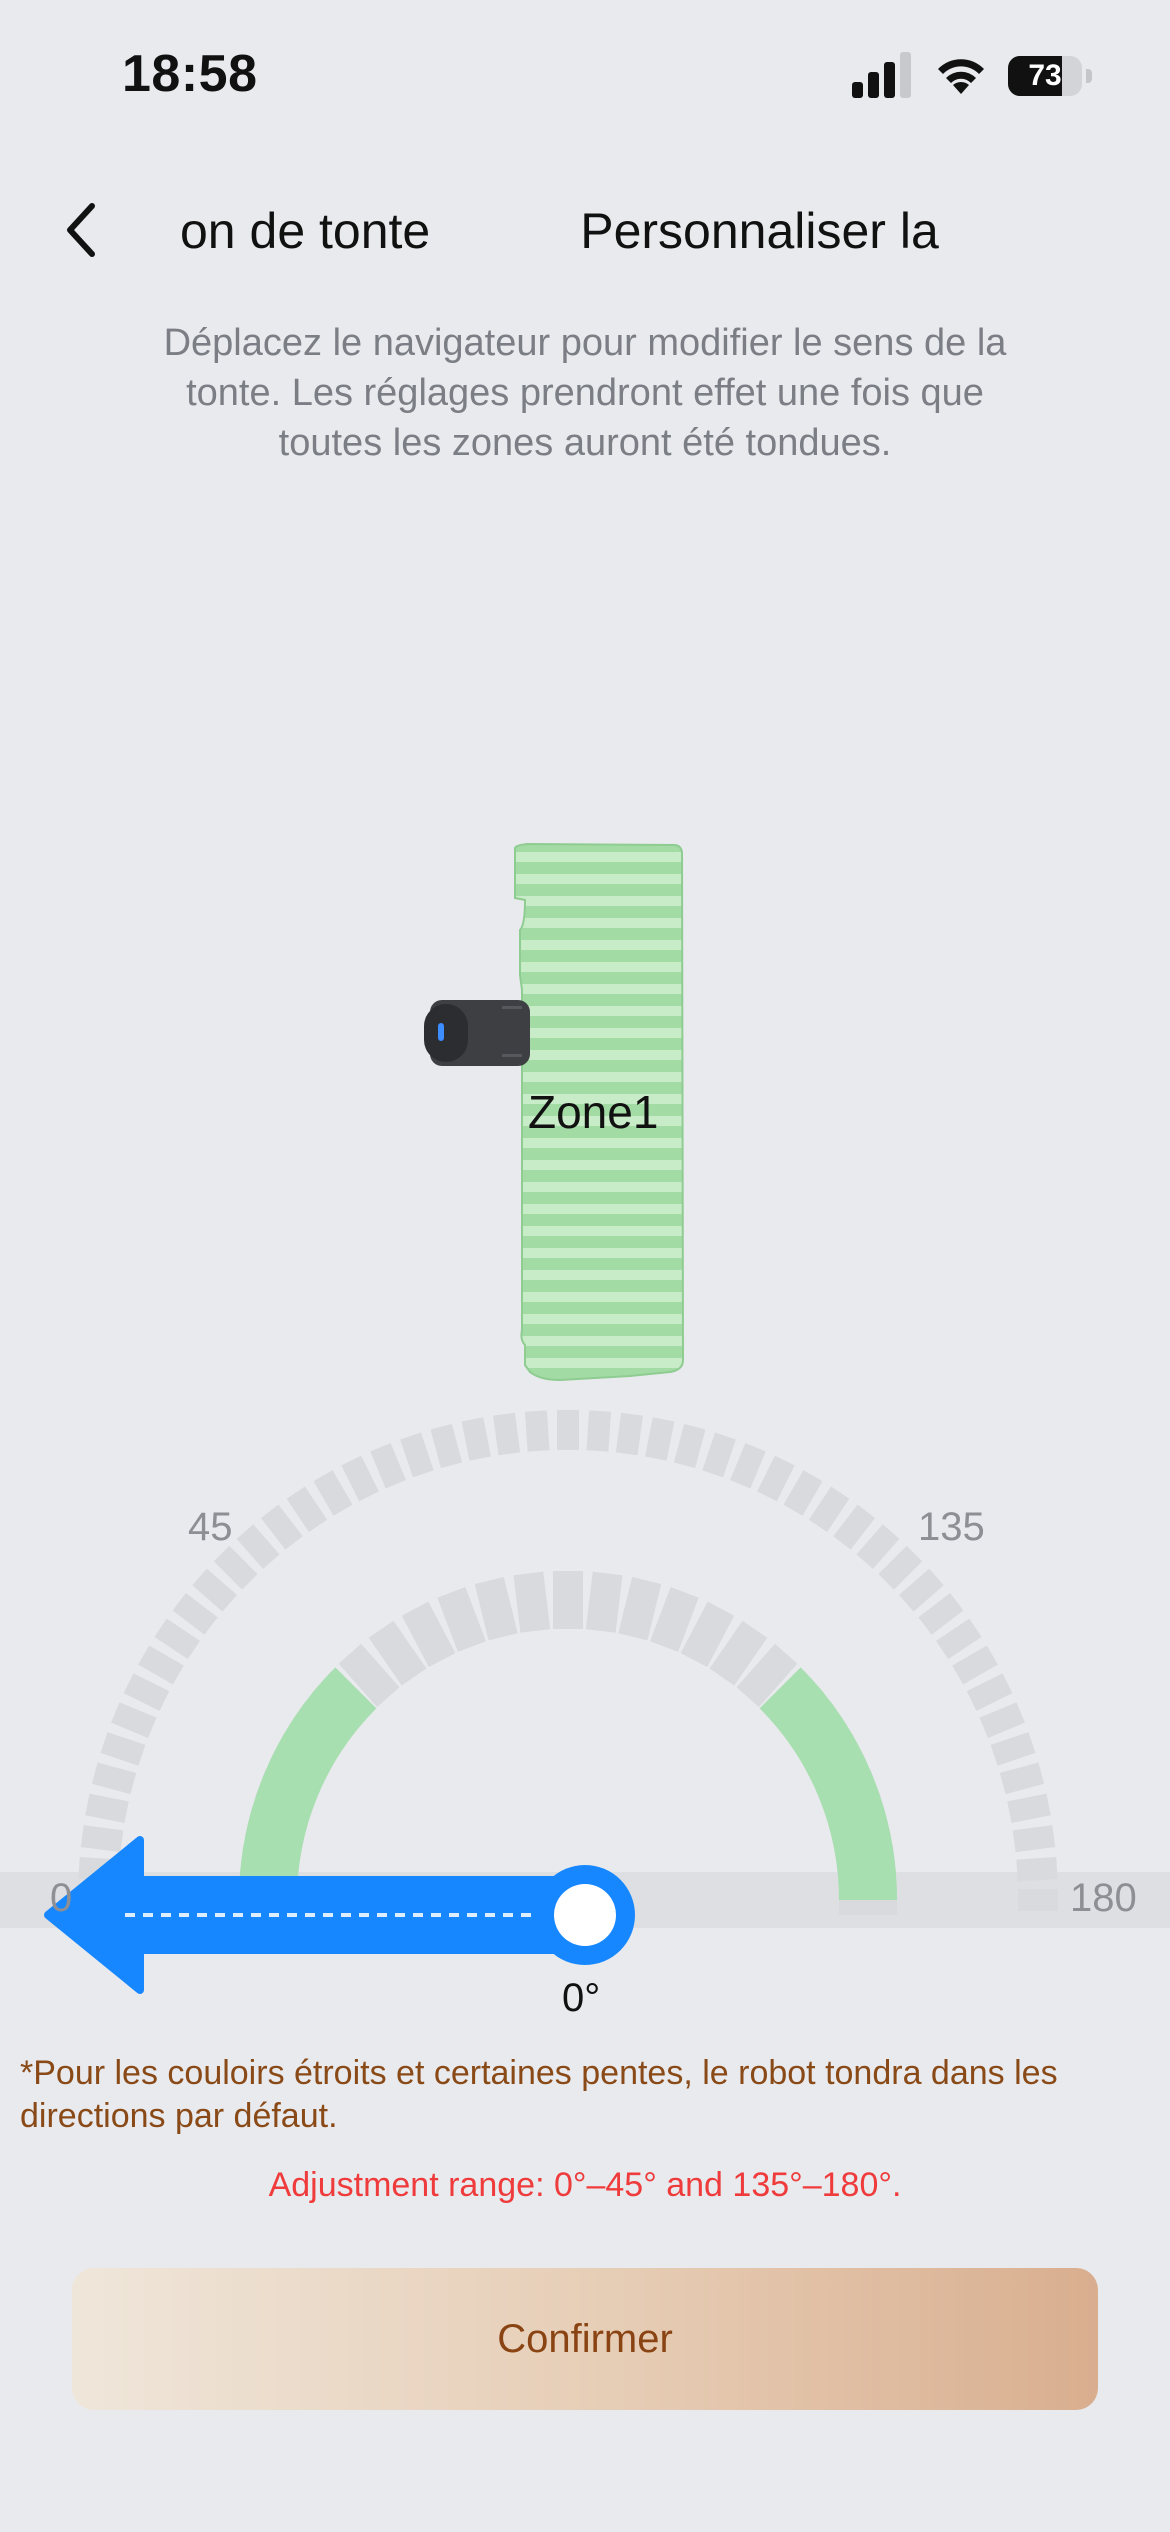 This screenshot has height=2532, width=1170. What do you see at coordinates (61, 1898) in the screenshot?
I see `dial-label-0: 0` at bounding box center [61, 1898].